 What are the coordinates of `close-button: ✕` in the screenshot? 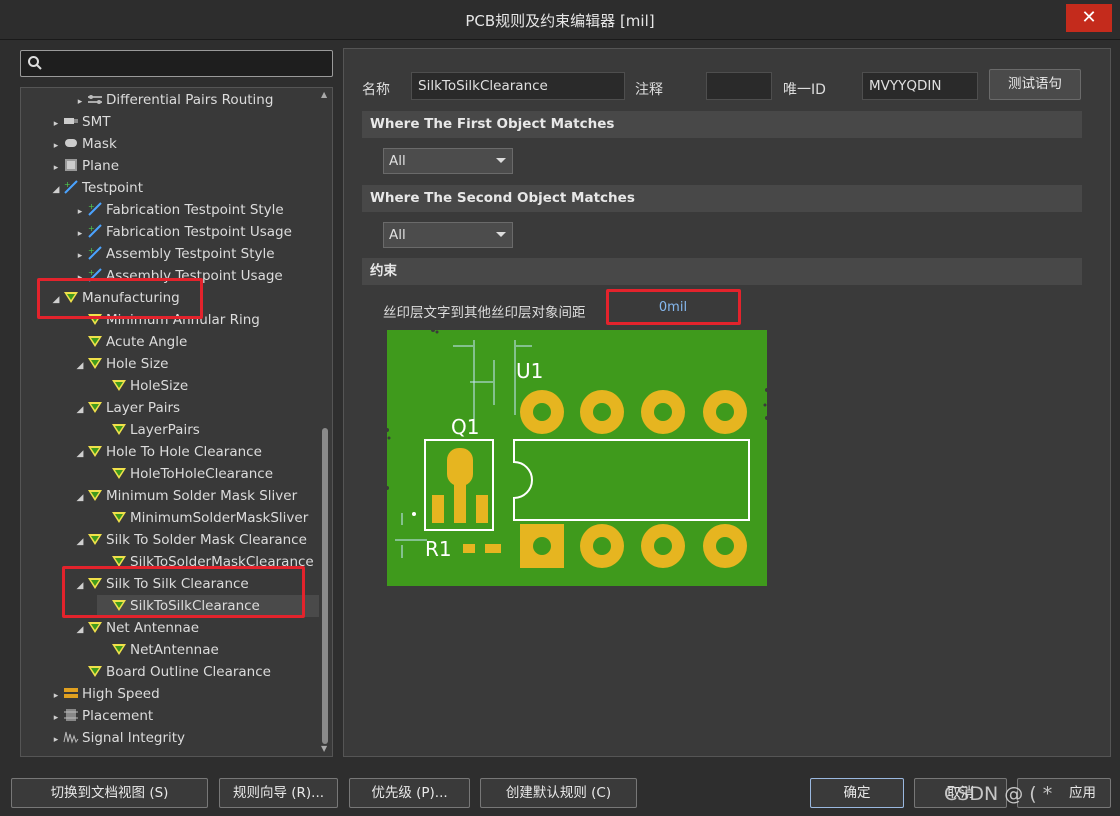 It's located at (1089, 18).